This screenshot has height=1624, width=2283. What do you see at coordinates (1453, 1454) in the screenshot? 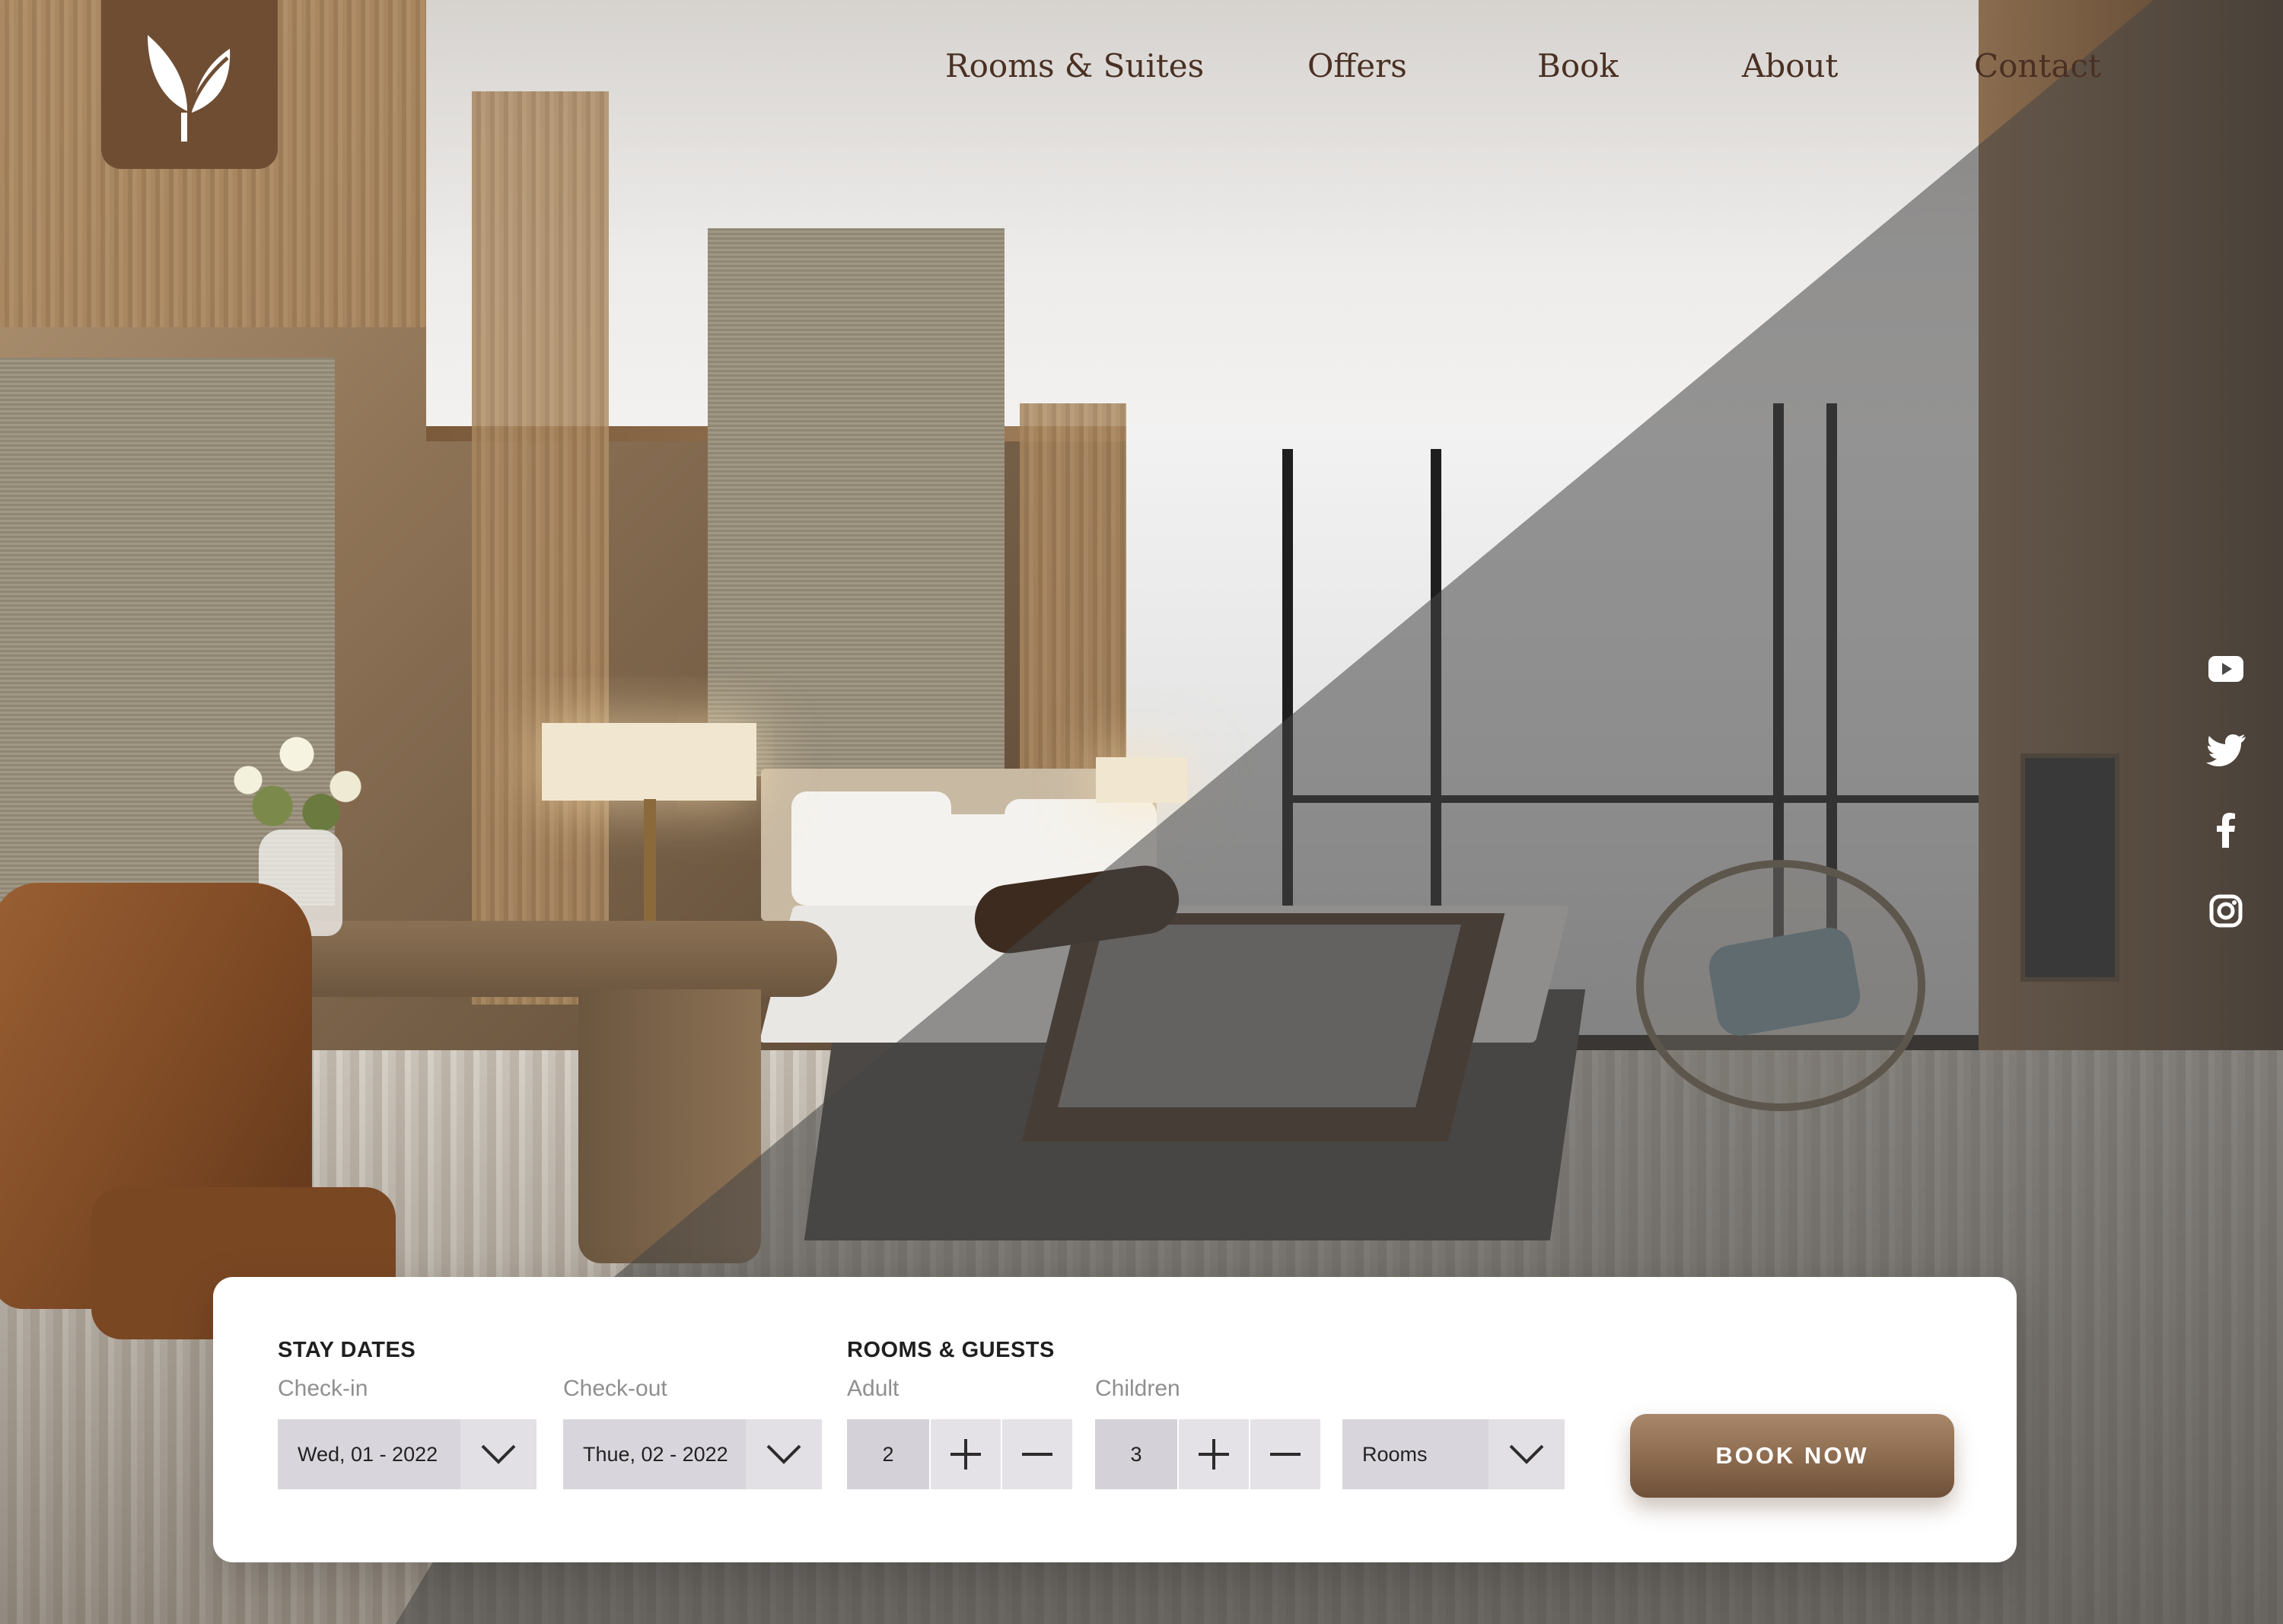
I see `rooms-select: Rooms` at bounding box center [1453, 1454].